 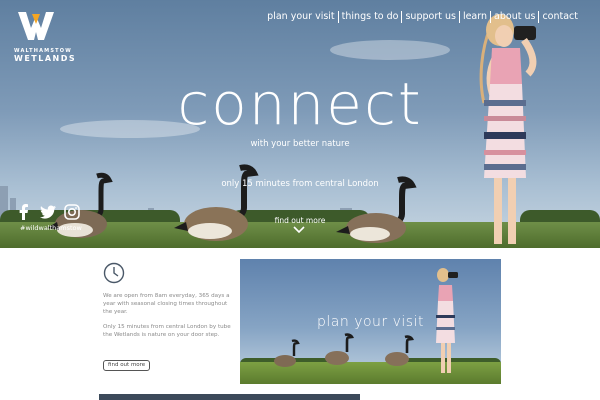 What do you see at coordinates (114, 273) in the screenshot?
I see `clock-icon` at bounding box center [114, 273].